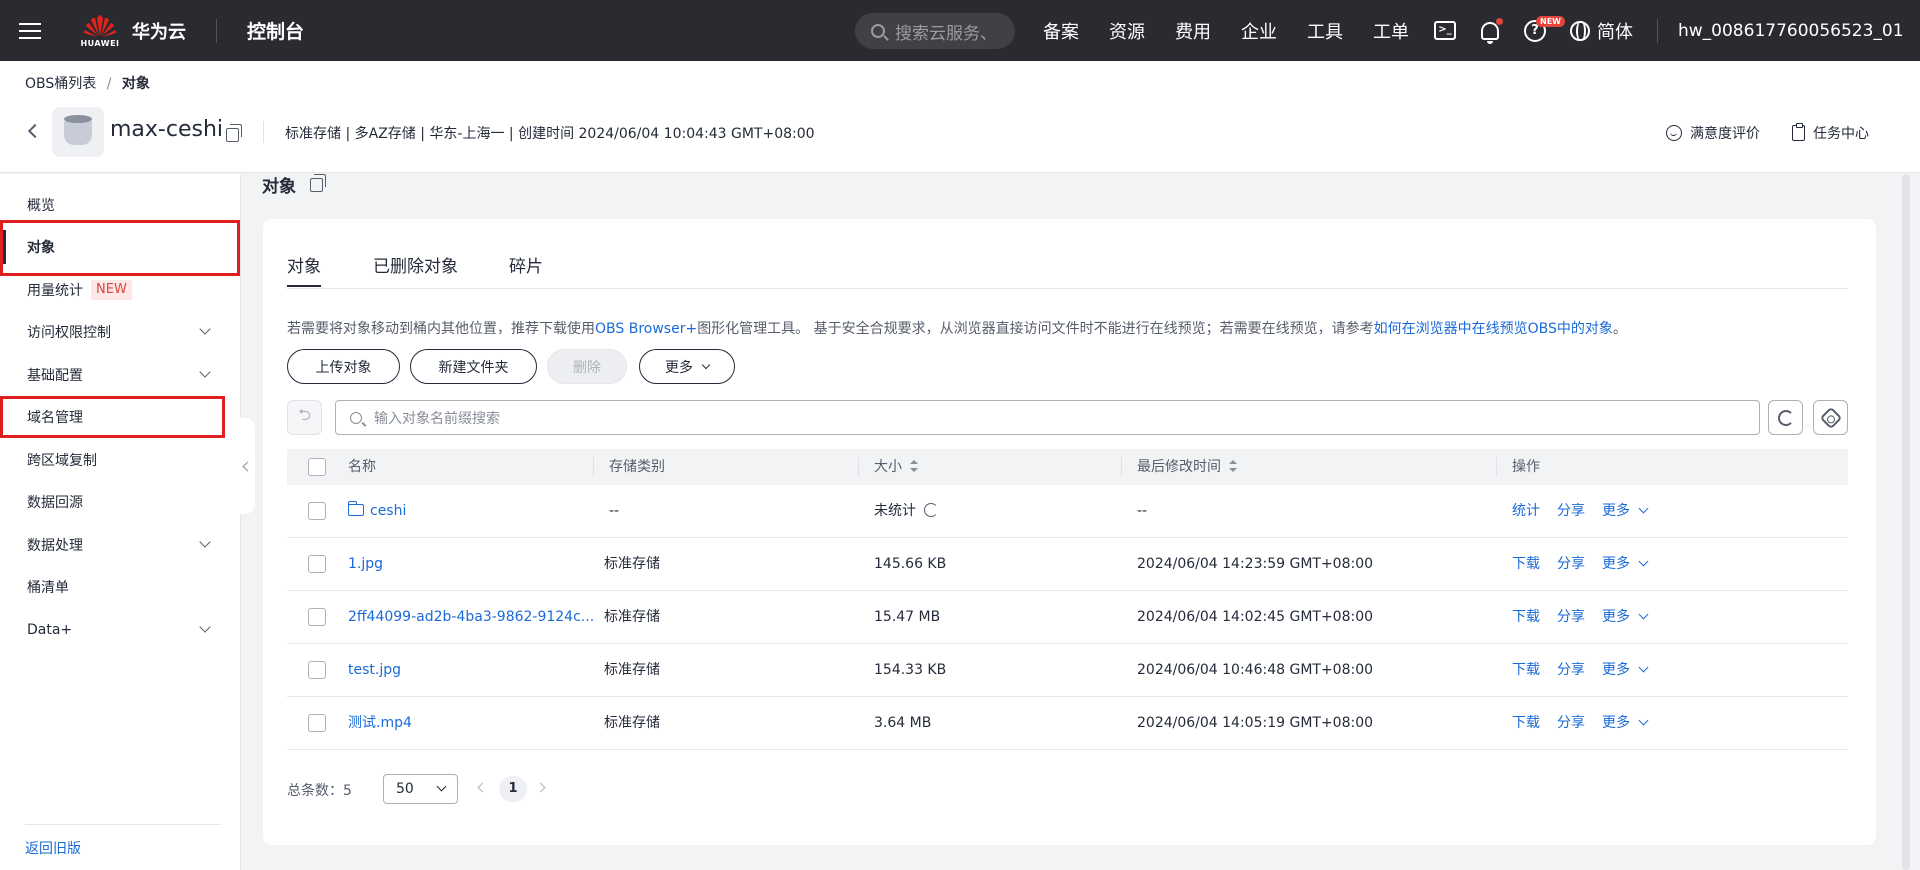 This screenshot has width=1920, height=870. I want to click on nav-enterprise: 企业, so click(1259, 31).